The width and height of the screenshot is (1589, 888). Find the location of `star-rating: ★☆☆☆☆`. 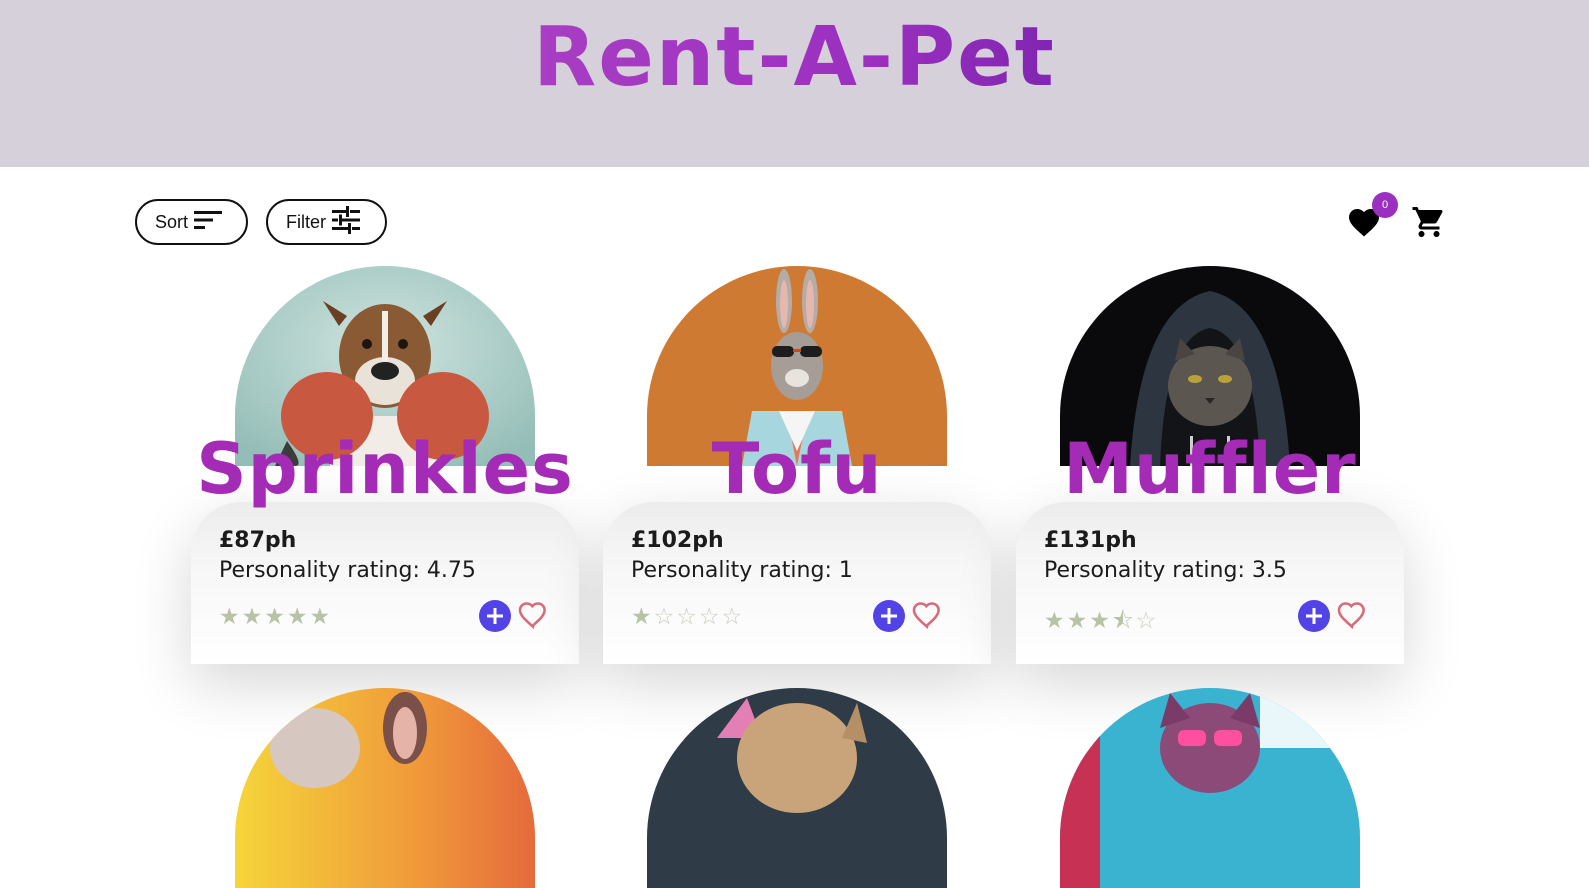

star-rating: ★☆☆☆☆ is located at coordinates (688, 617).